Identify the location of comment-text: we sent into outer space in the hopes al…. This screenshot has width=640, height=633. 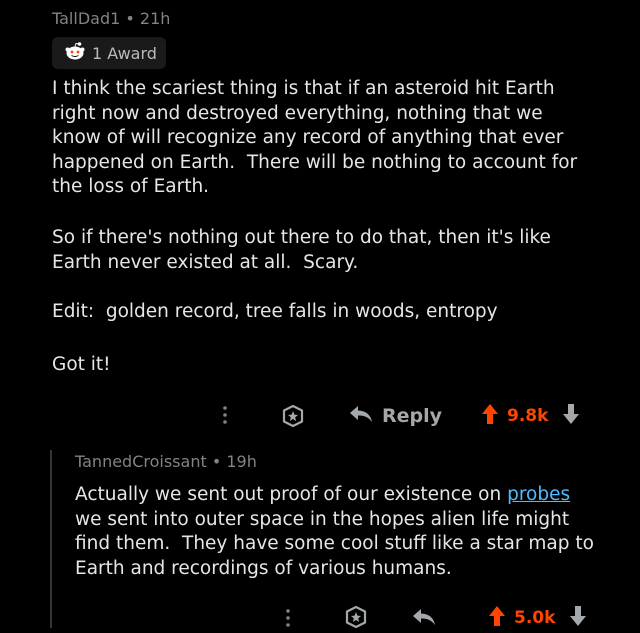
(334, 543).